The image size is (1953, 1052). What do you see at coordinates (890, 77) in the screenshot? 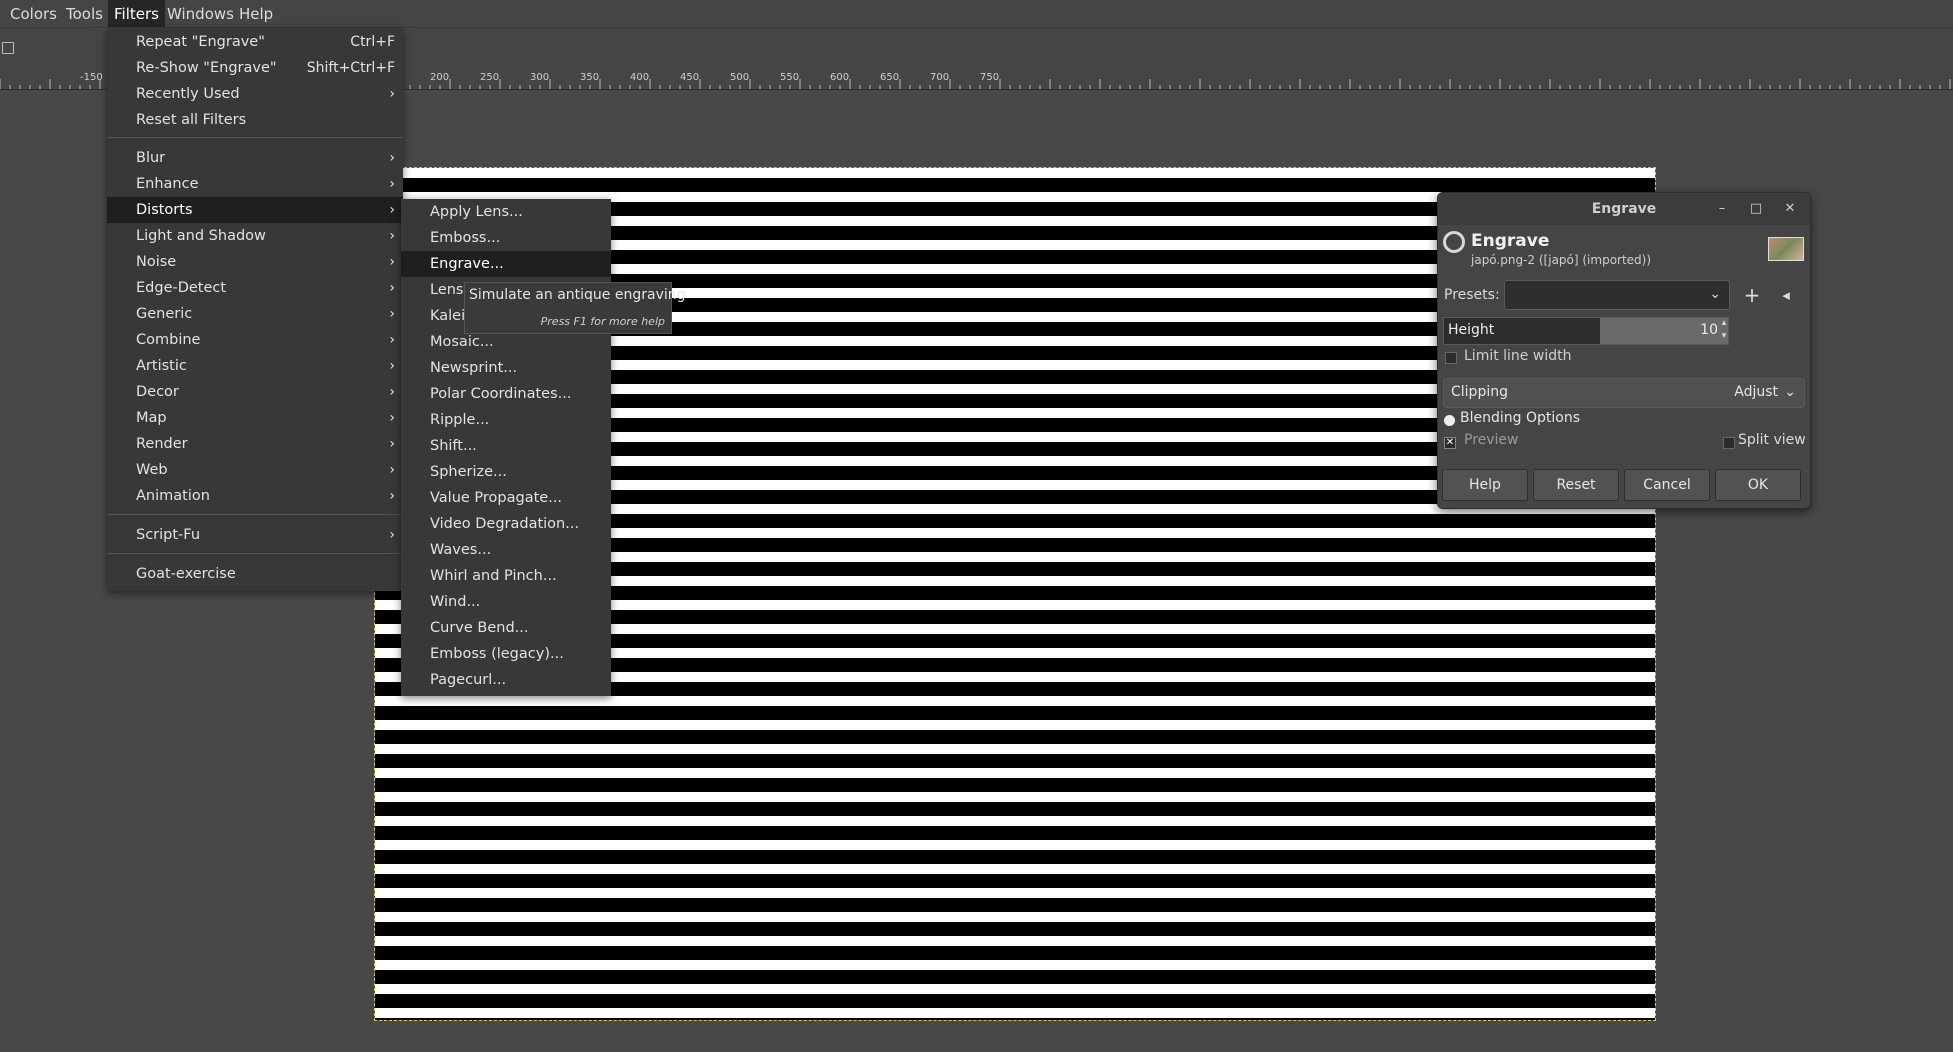
I see `ruler-label: 650` at bounding box center [890, 77].